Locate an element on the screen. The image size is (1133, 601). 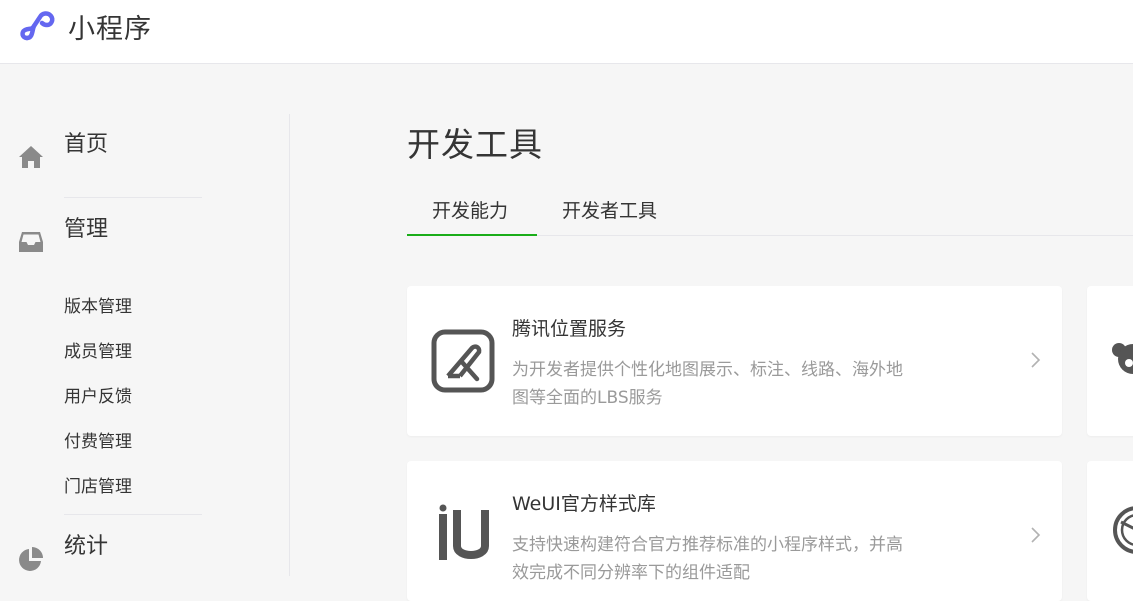
inbox-icon is located at coordinates (31, 242).